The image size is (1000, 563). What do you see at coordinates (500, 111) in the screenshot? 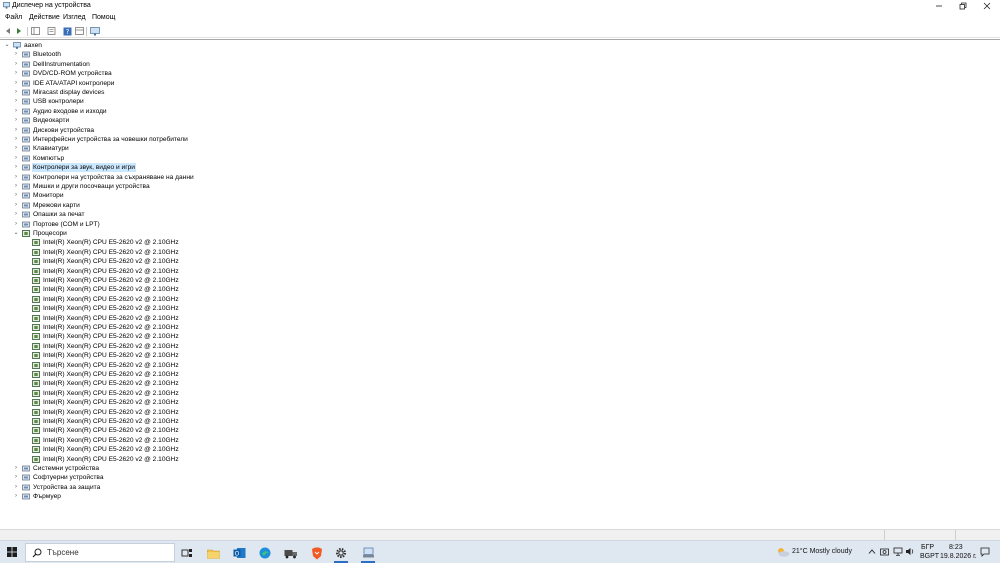
I see `tree-category: › Аудио входове и изходи` at bounding box center [500, 111].